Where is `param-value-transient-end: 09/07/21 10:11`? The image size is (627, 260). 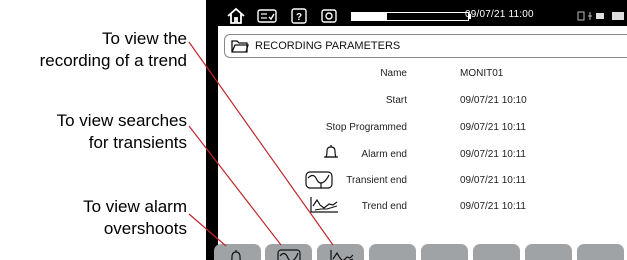 param-value-transient-end: 09/07/21 10:11 is located at coordinates (493, 180).